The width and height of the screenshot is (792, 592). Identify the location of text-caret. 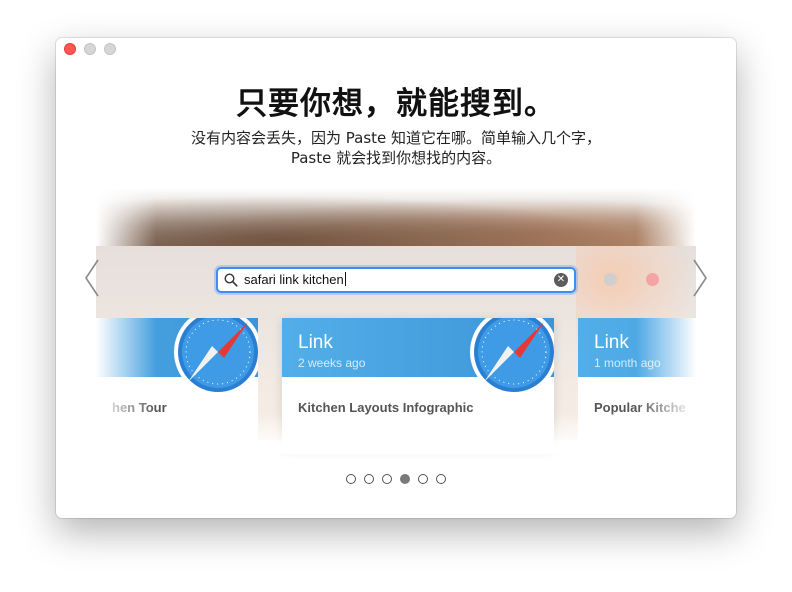
(345, 279).